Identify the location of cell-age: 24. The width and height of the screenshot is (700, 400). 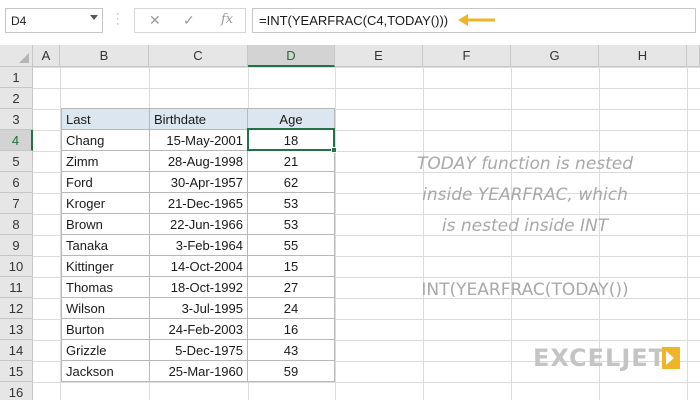
(291, 308).